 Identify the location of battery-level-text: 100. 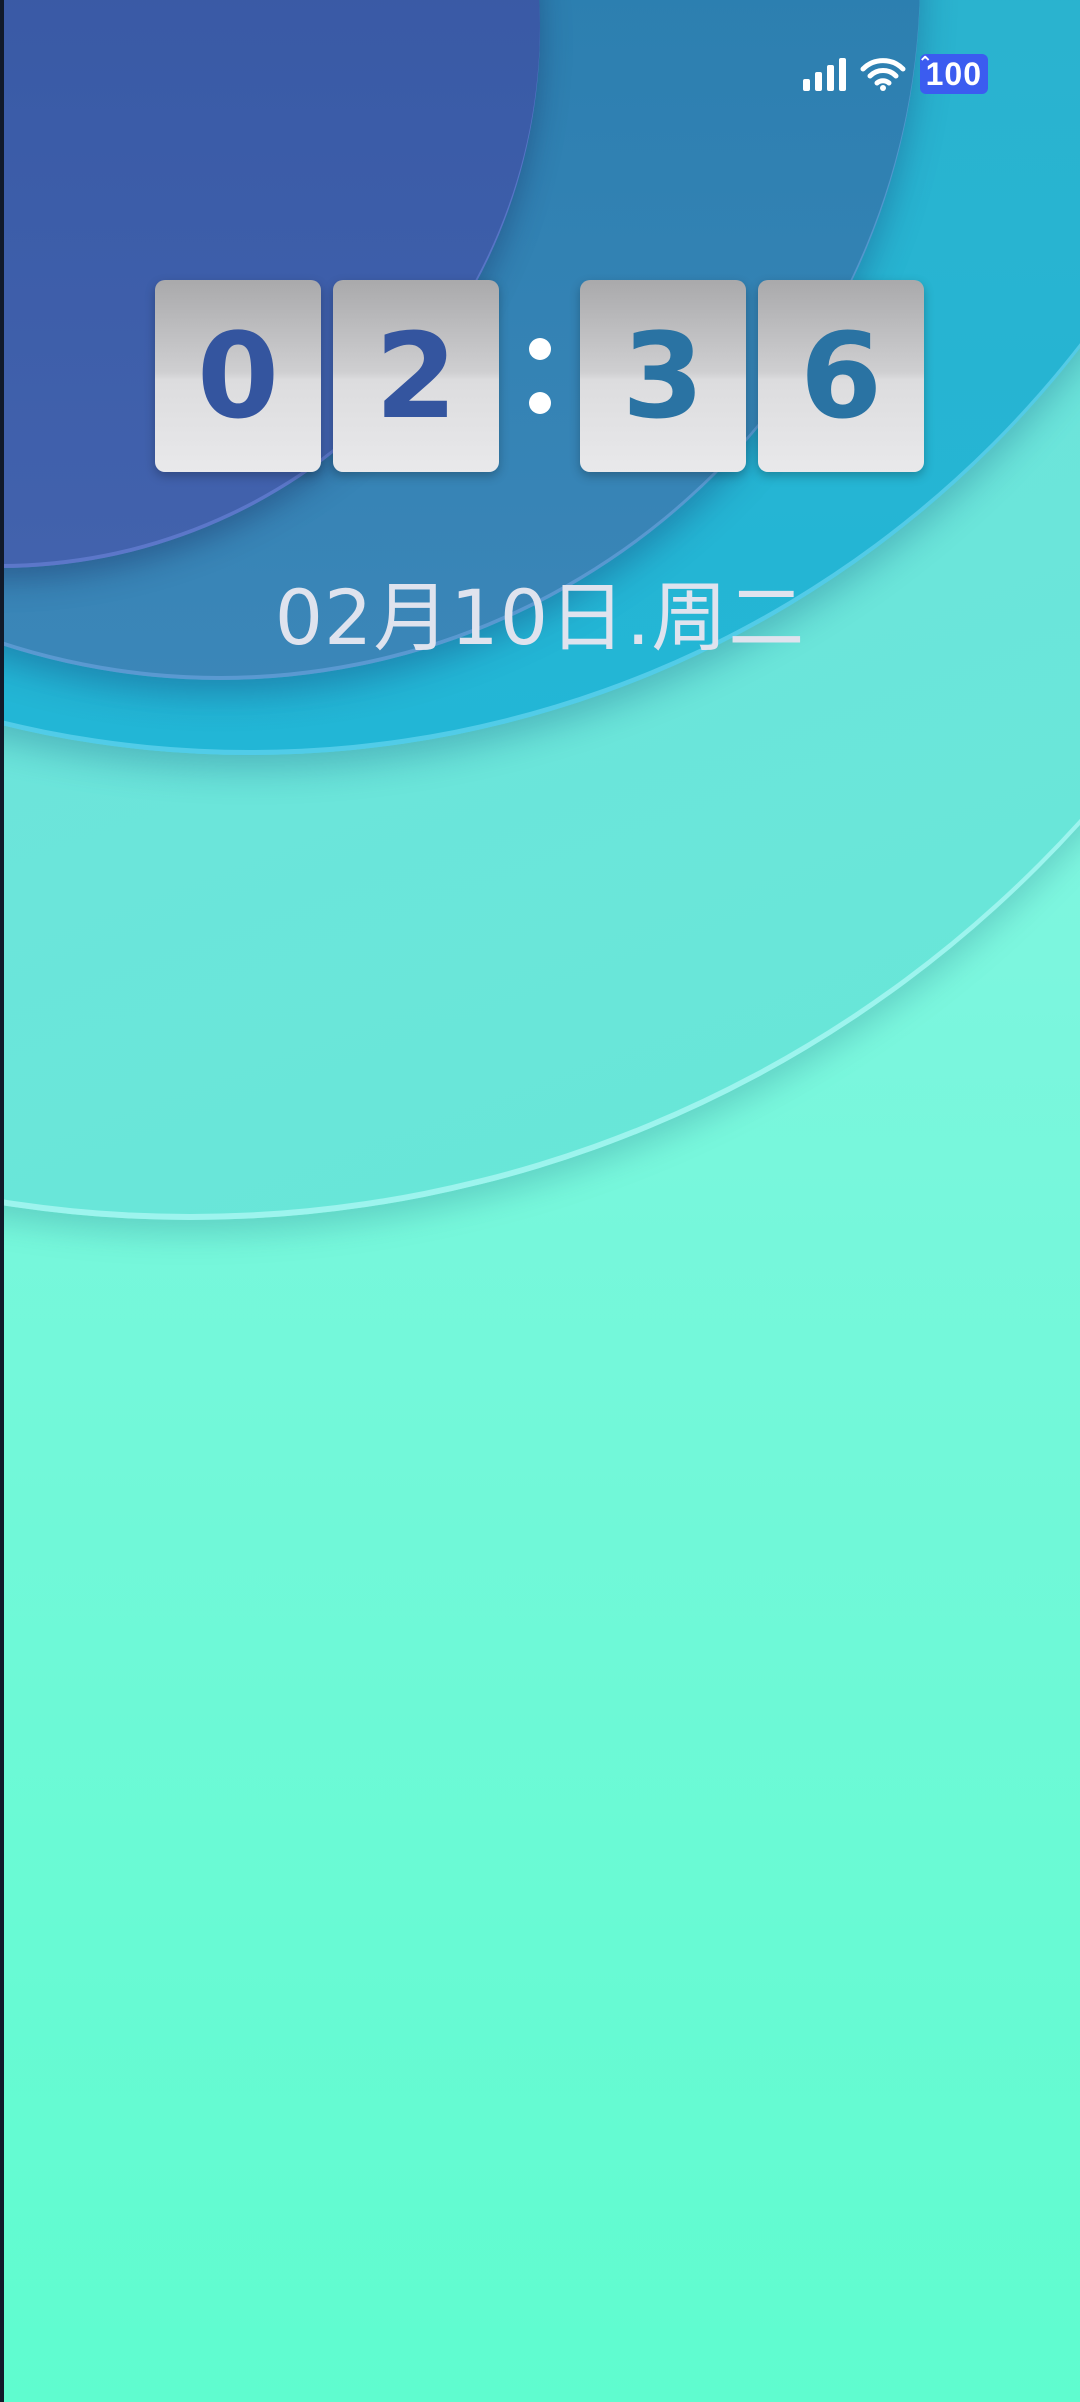
(953, 74).